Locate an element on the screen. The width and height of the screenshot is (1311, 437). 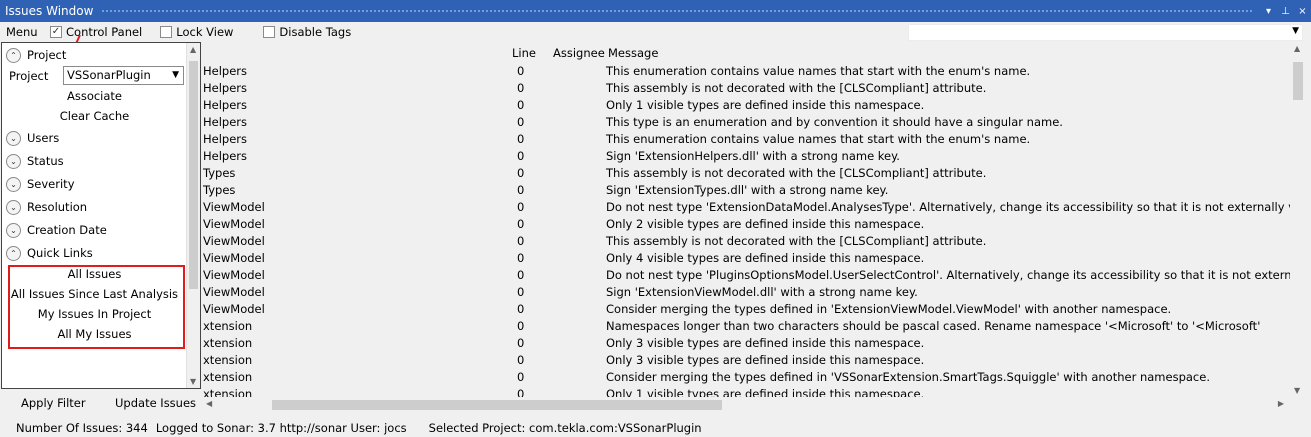
update-issues-button: Update Issues is located at coordinates (155, 403).